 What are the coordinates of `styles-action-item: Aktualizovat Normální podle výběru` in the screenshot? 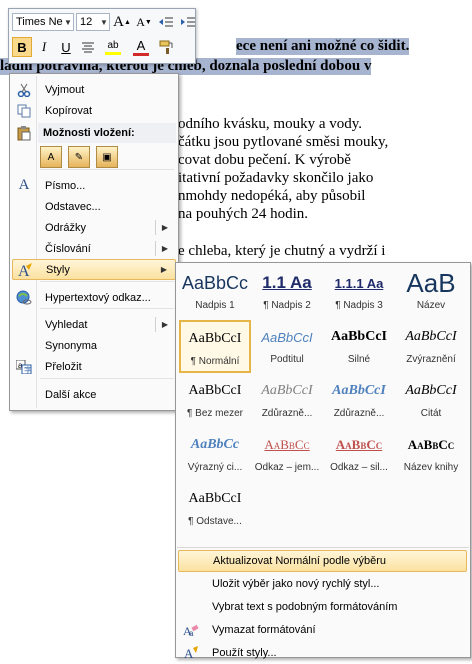 It's located at (322, 561).